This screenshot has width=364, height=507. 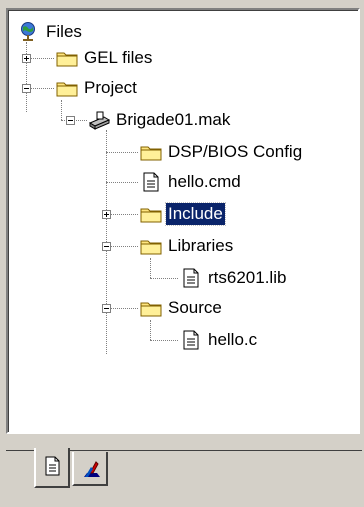 I want to click on tree-item-gel-files: GEL files, so click(x=105, y=58).